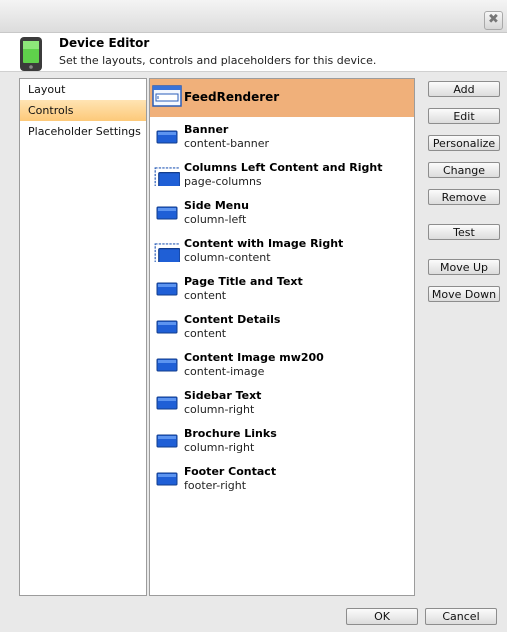 The image size is (507, 632). Describe the element at coordinates (382, 616) in the screenshot. I see `ok-button: OK` at that location.